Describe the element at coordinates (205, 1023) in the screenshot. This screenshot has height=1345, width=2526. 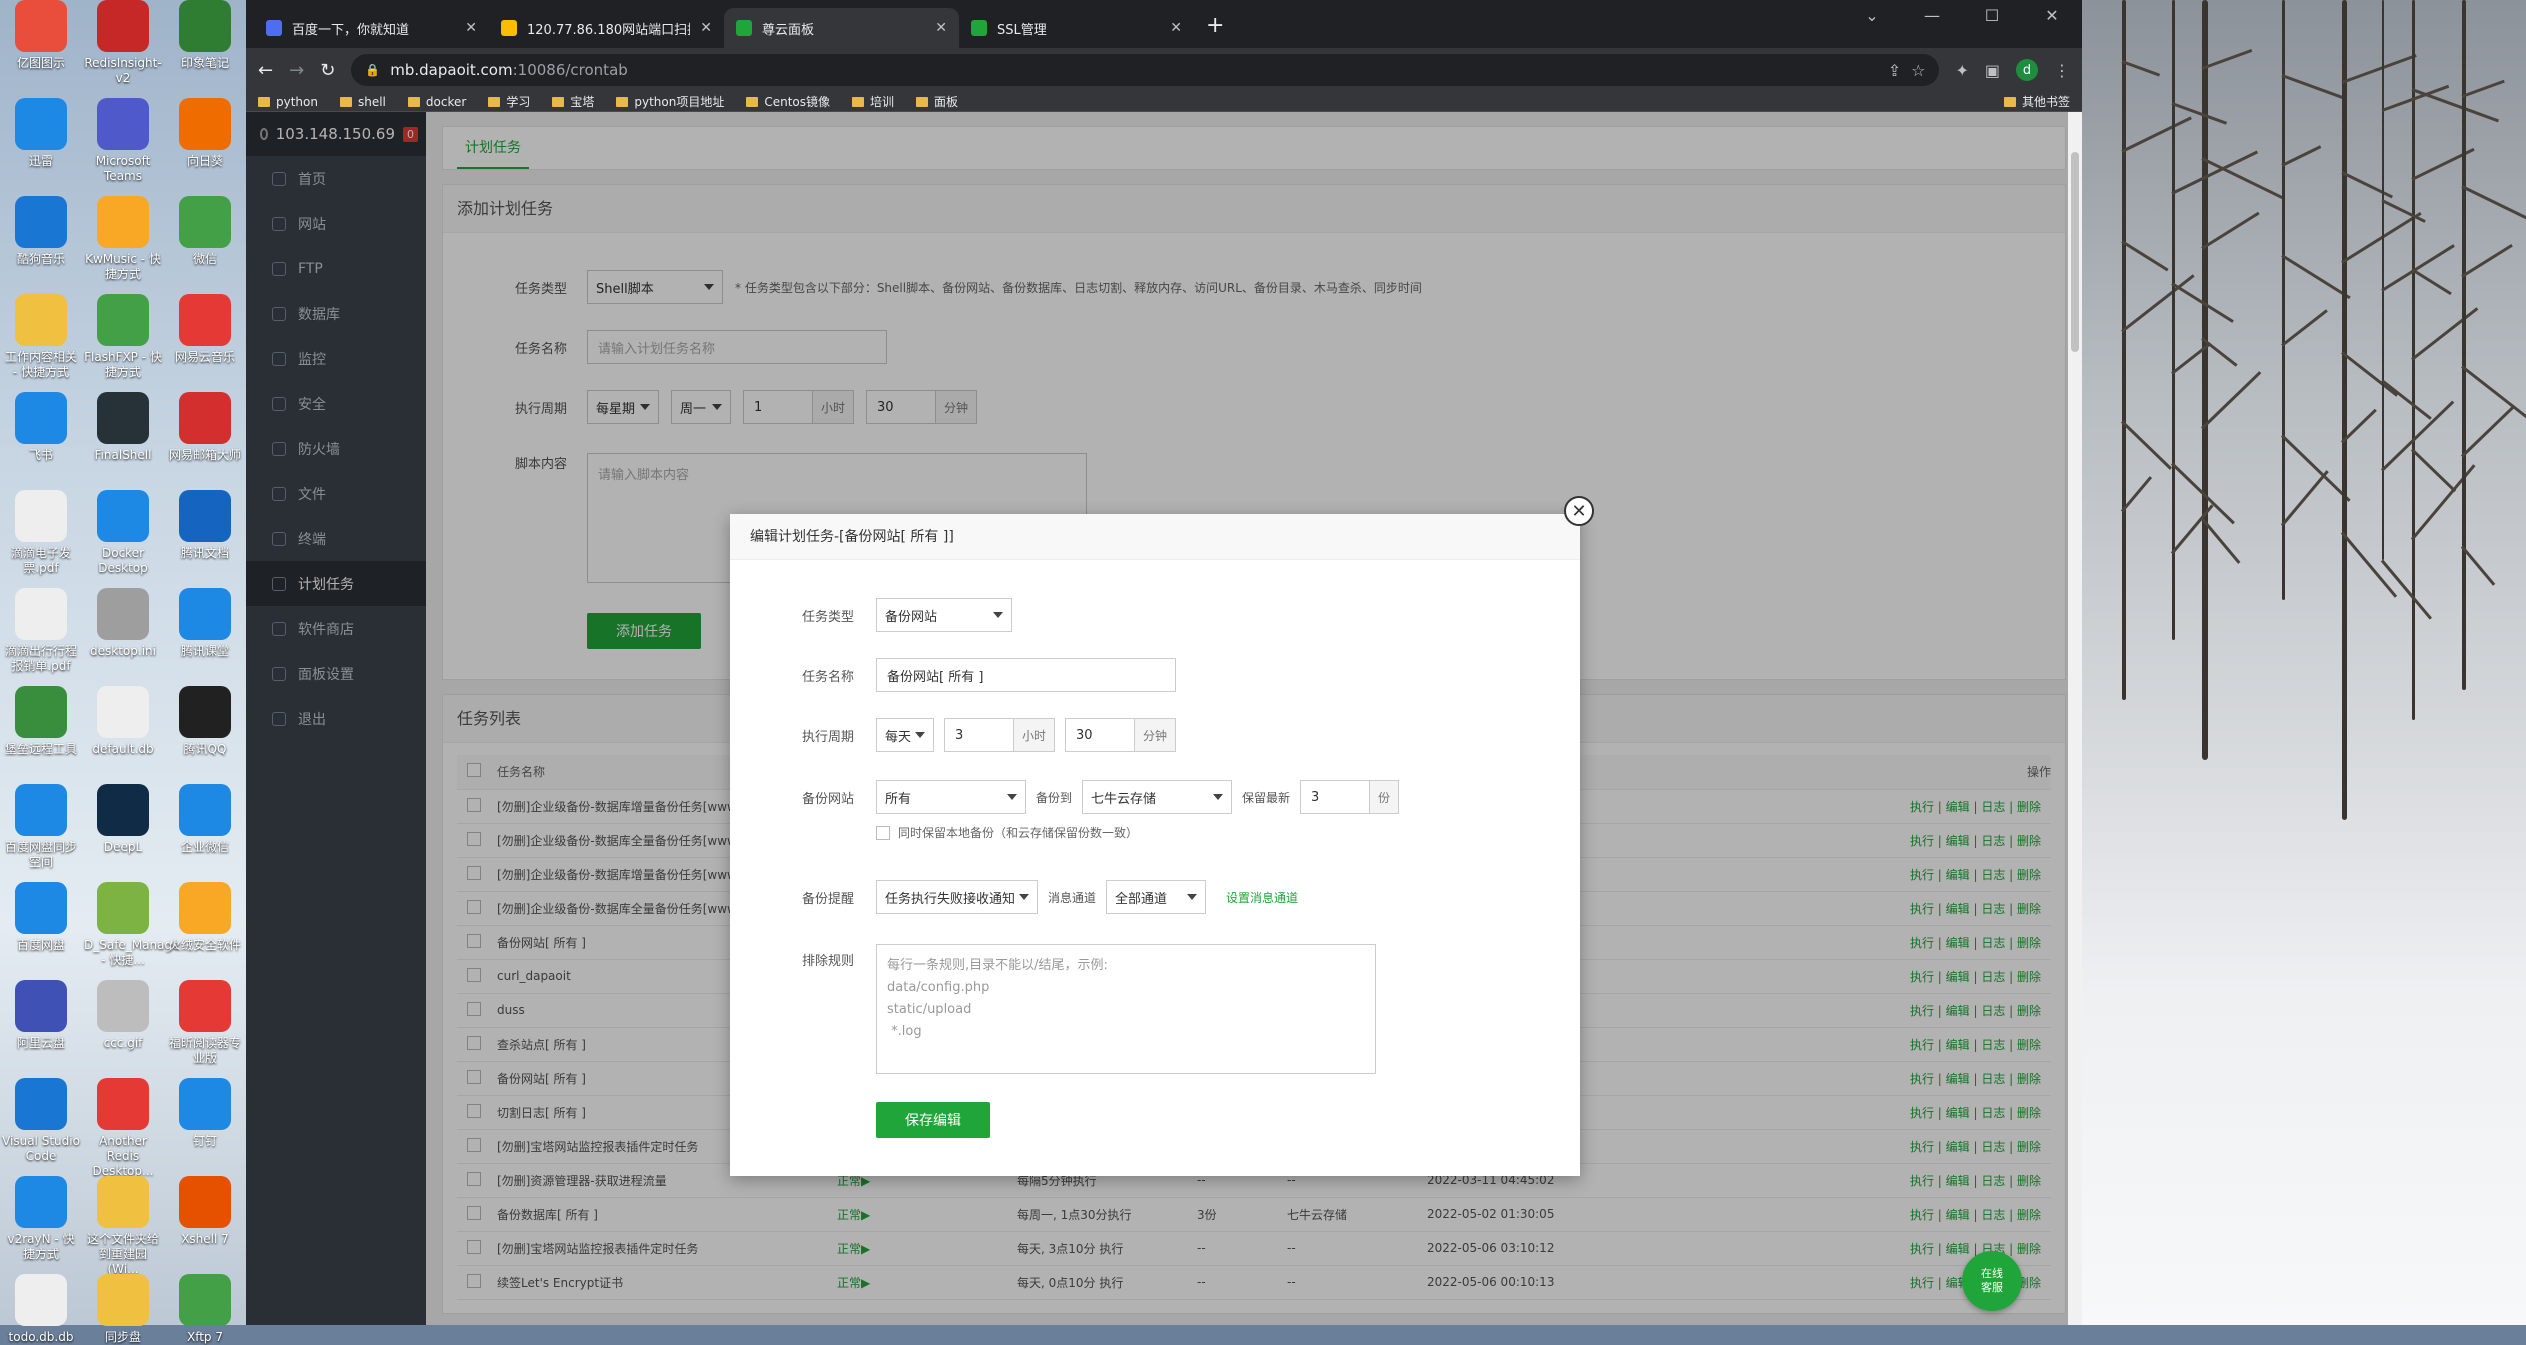
I see `desktop-icon: 福昕阅读器专业版` at that location.